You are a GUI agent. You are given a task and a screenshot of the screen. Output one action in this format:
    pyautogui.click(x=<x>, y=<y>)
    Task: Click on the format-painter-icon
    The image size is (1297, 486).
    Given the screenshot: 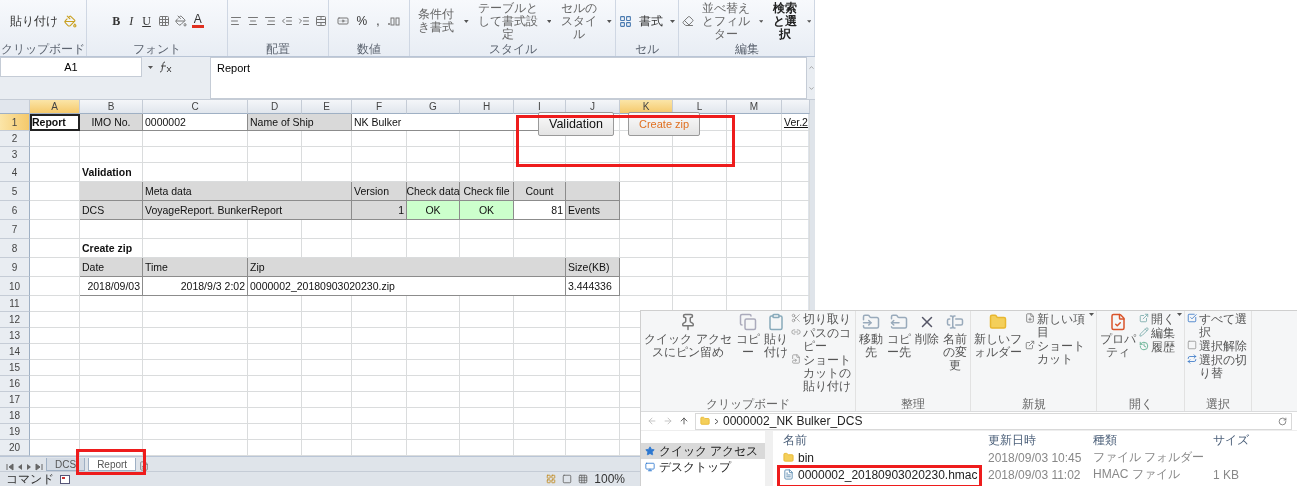 What is the action you would take?
    pyautogui.click(x=70, y=21)
    